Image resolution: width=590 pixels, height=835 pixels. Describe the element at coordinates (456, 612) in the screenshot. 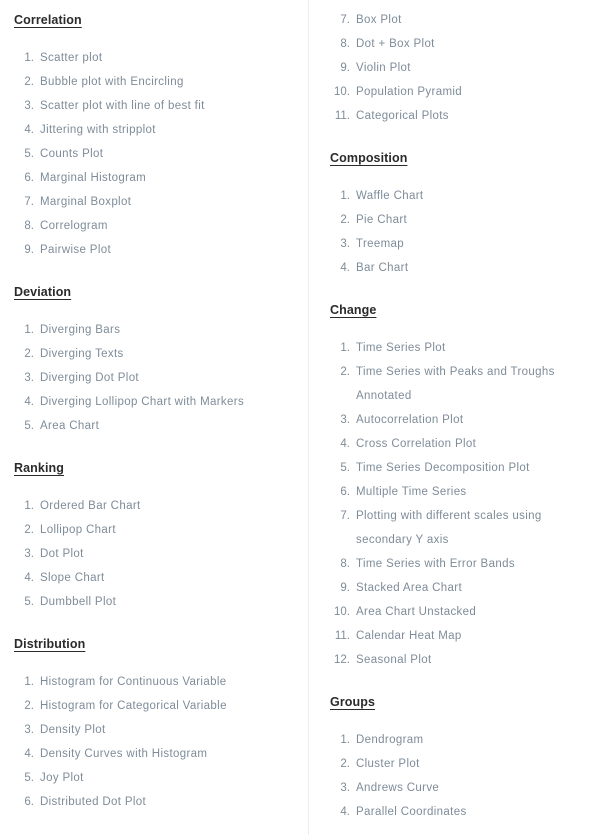

I see `list-item: 10. Area Chart Unstacked` at that location.